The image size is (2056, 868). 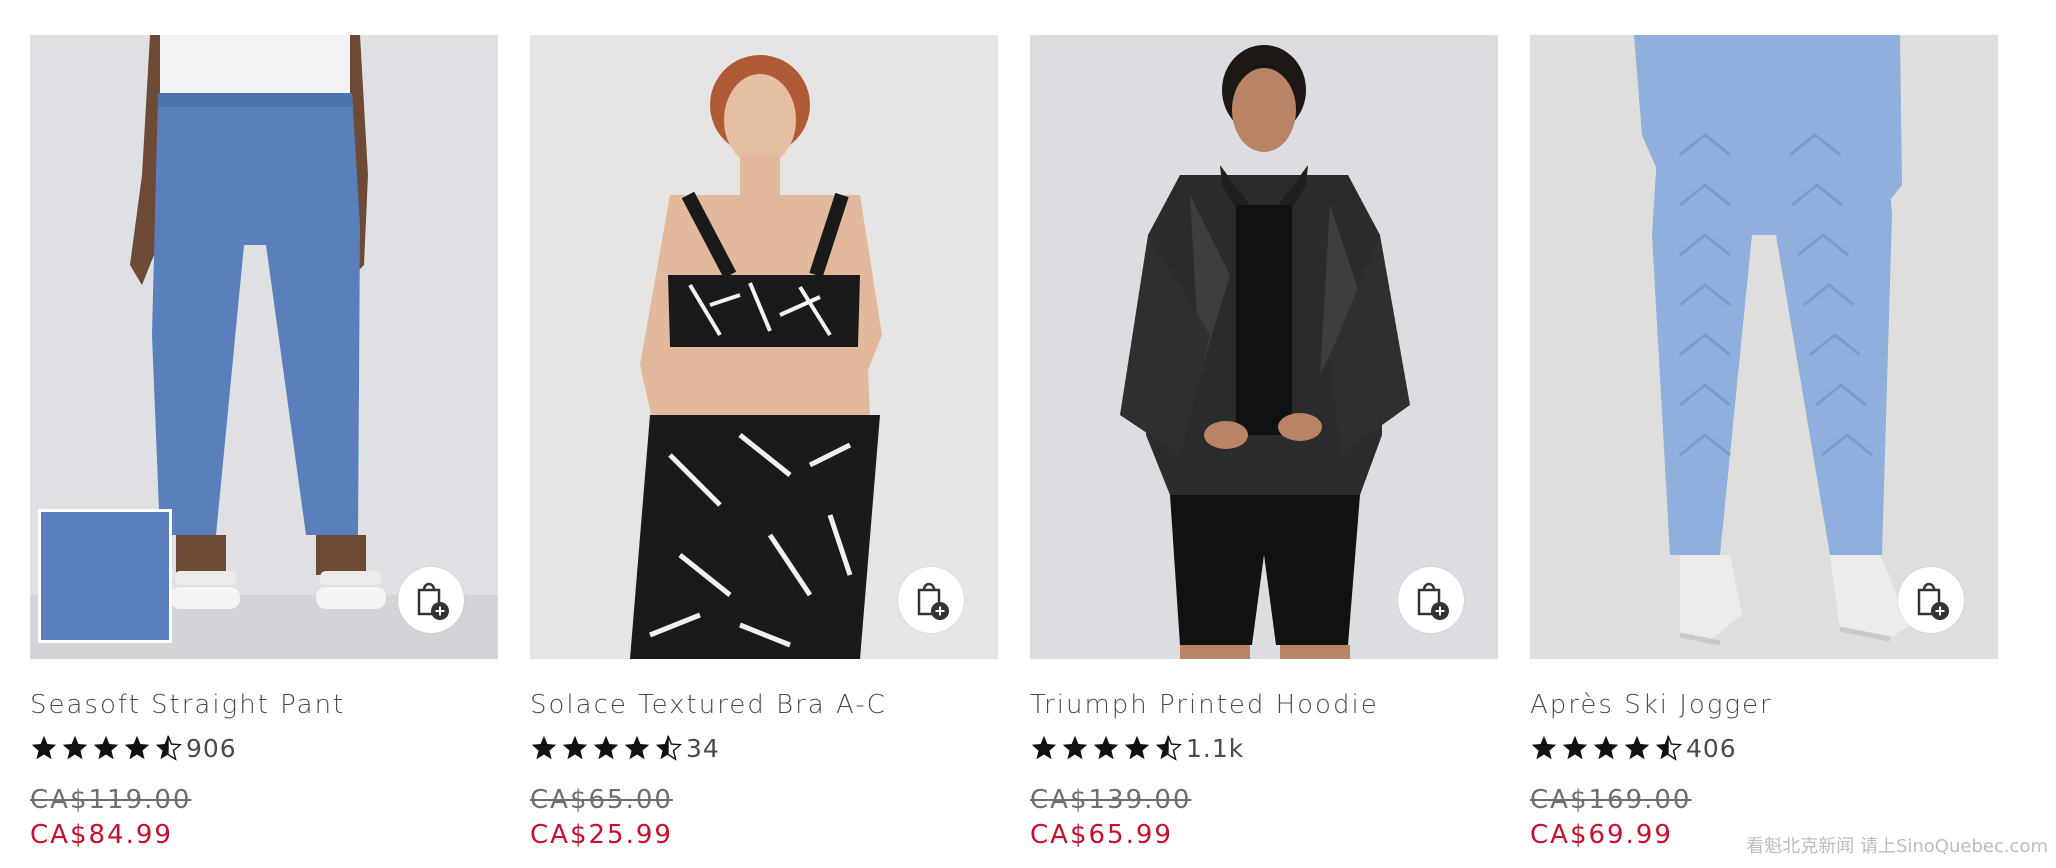 What do you see at coordinates (264, 748) in the screenshot?
I see `product-rating: 906` at bounding box center [264, 748].